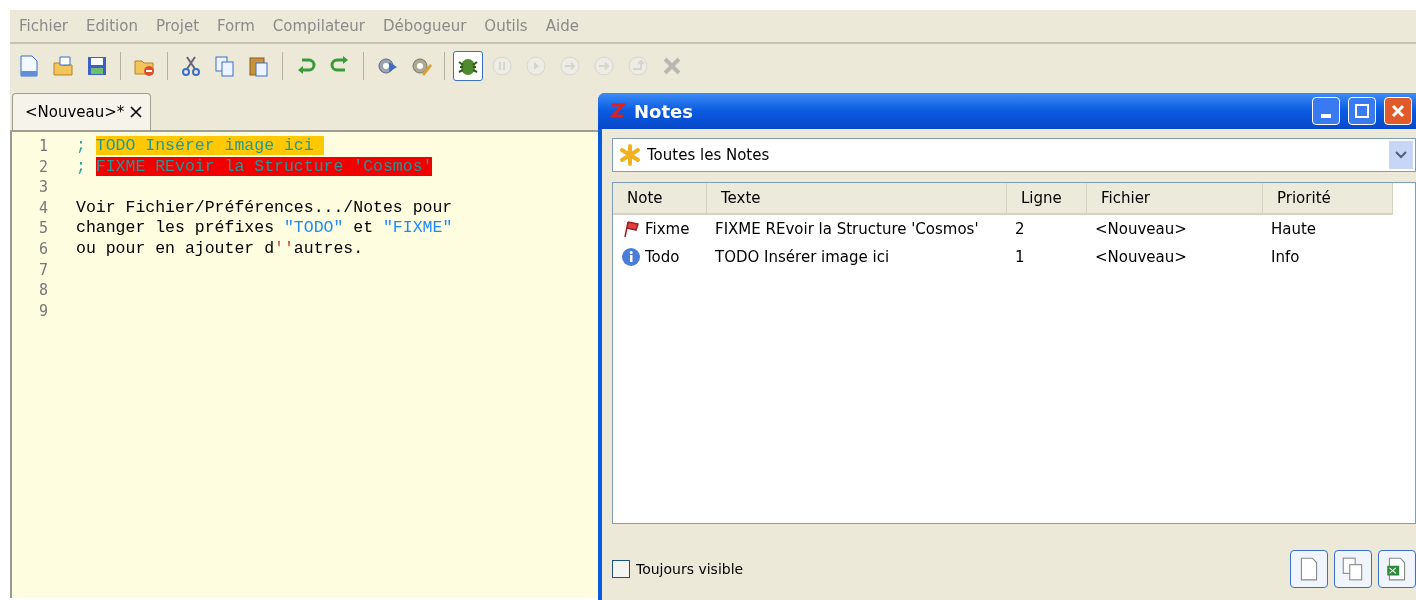 This screenshot has height=600, width=1416. What do you see at coordinates (1020, 257) in the screenshot?
I see `table-cell-text: 1` at bounding box center [1020, 257].